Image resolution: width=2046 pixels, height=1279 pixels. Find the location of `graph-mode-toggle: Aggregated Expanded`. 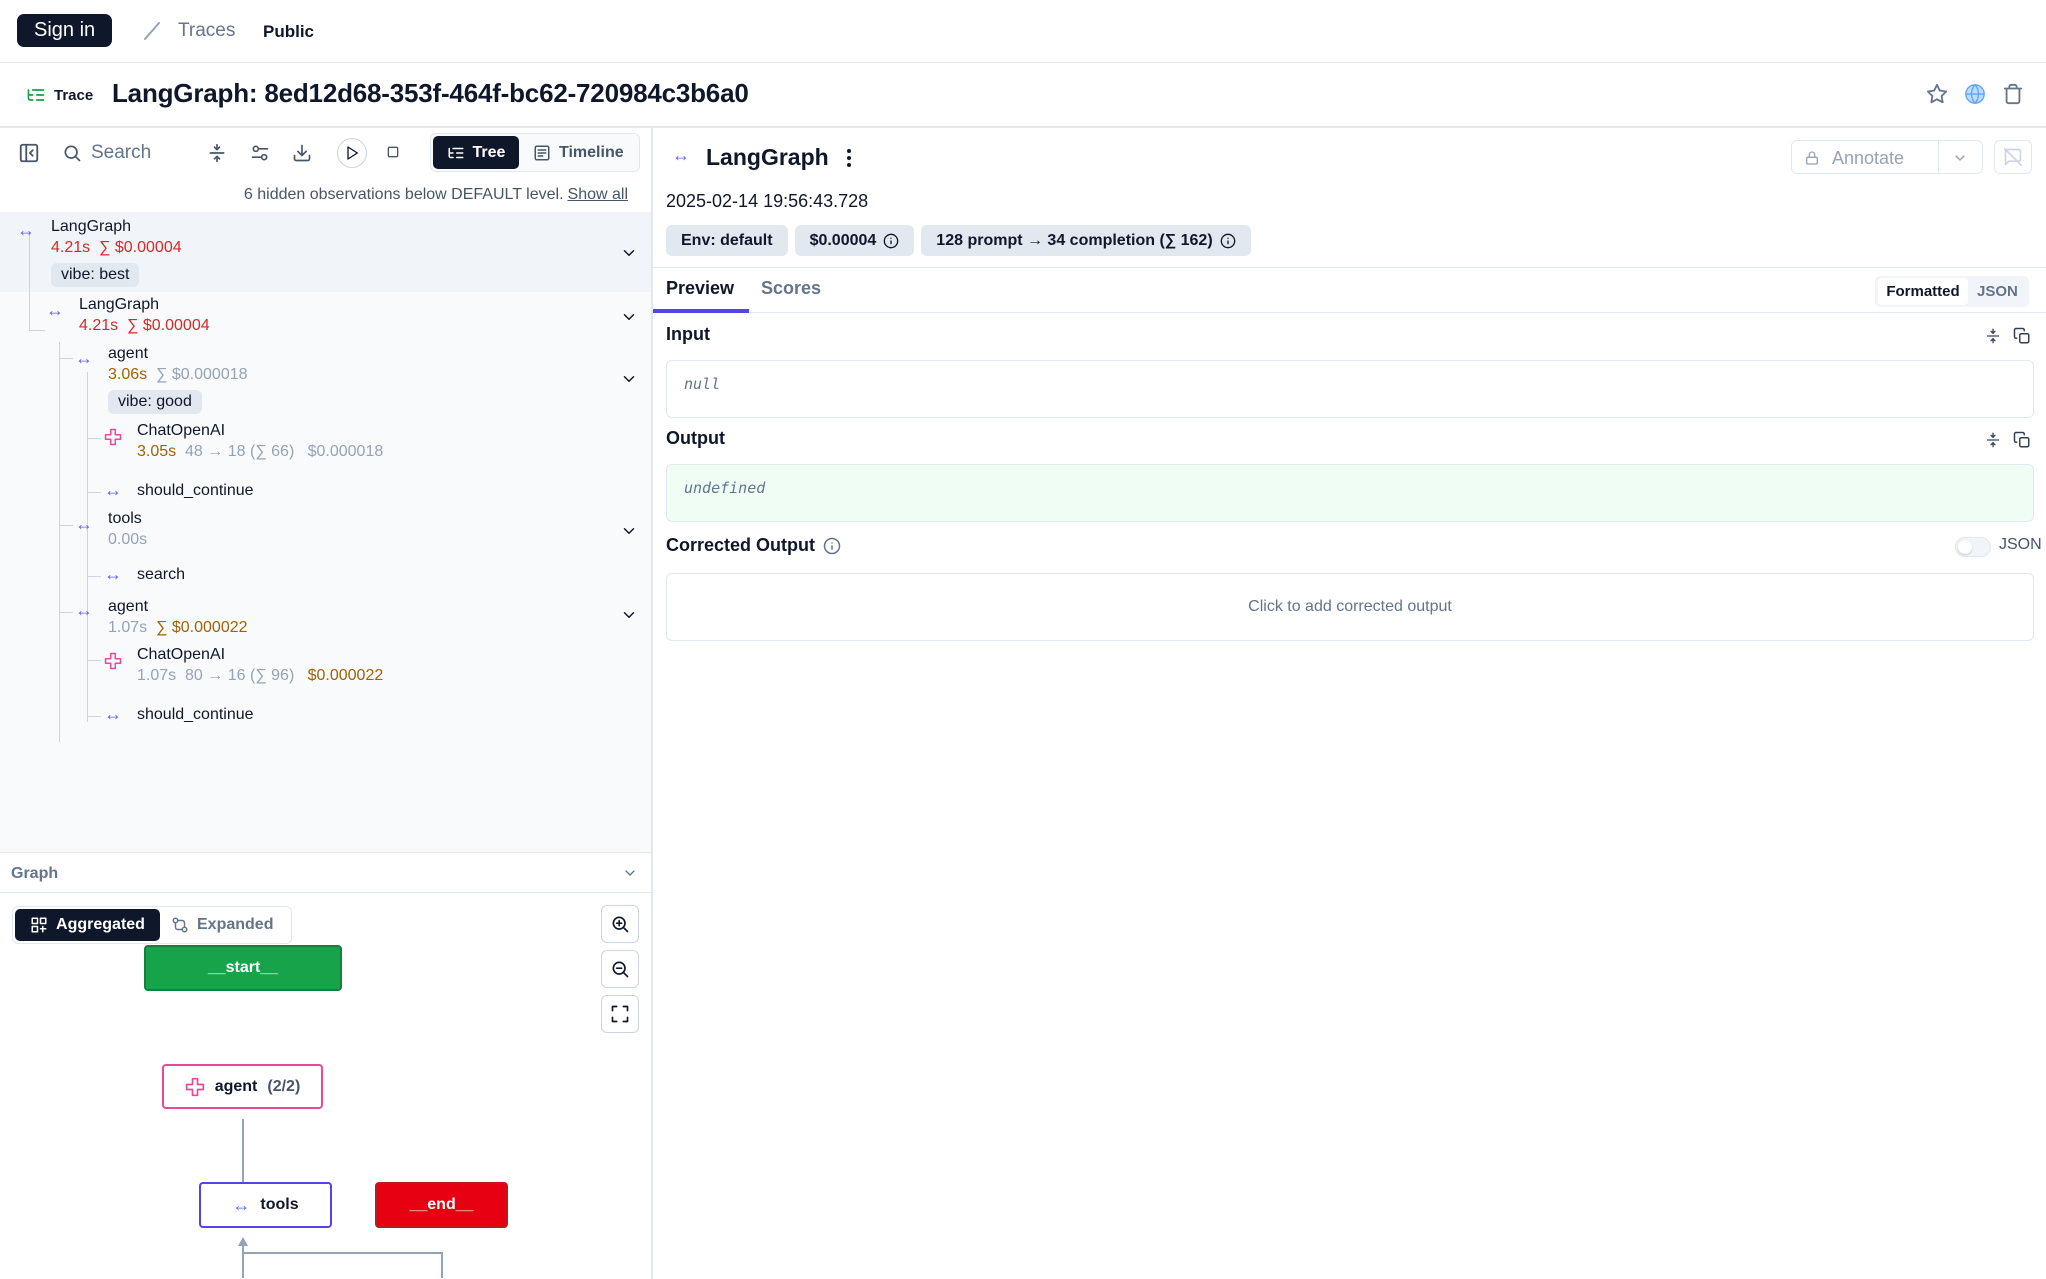

graph-mode-toggle: Aggregated Expanded is located at coordinates (152, 925).